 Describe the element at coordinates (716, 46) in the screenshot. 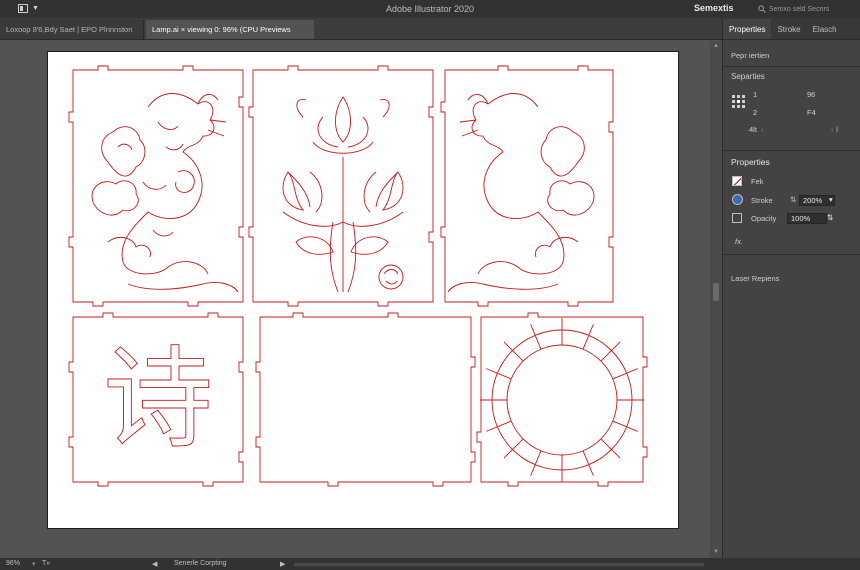

I see `scroll-up-icon: ▲` at that location.